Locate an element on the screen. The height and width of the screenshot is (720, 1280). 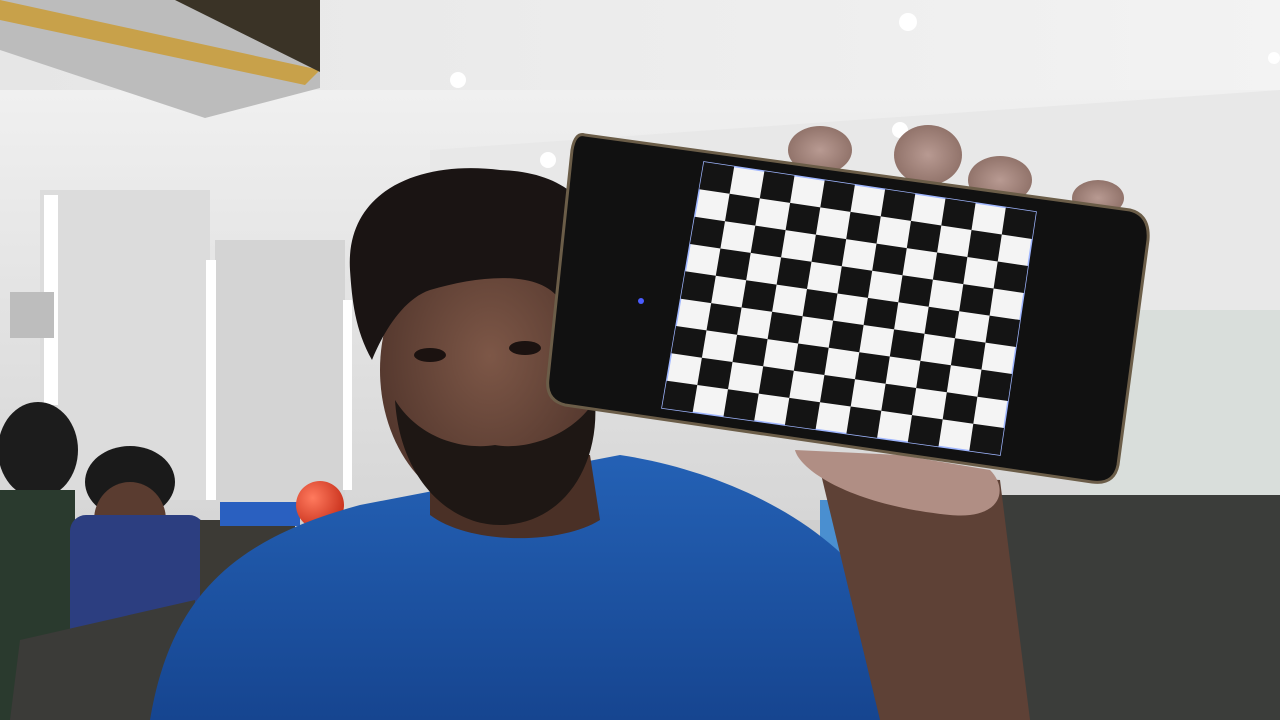
checkerboard is located at coordinates (849, 308).